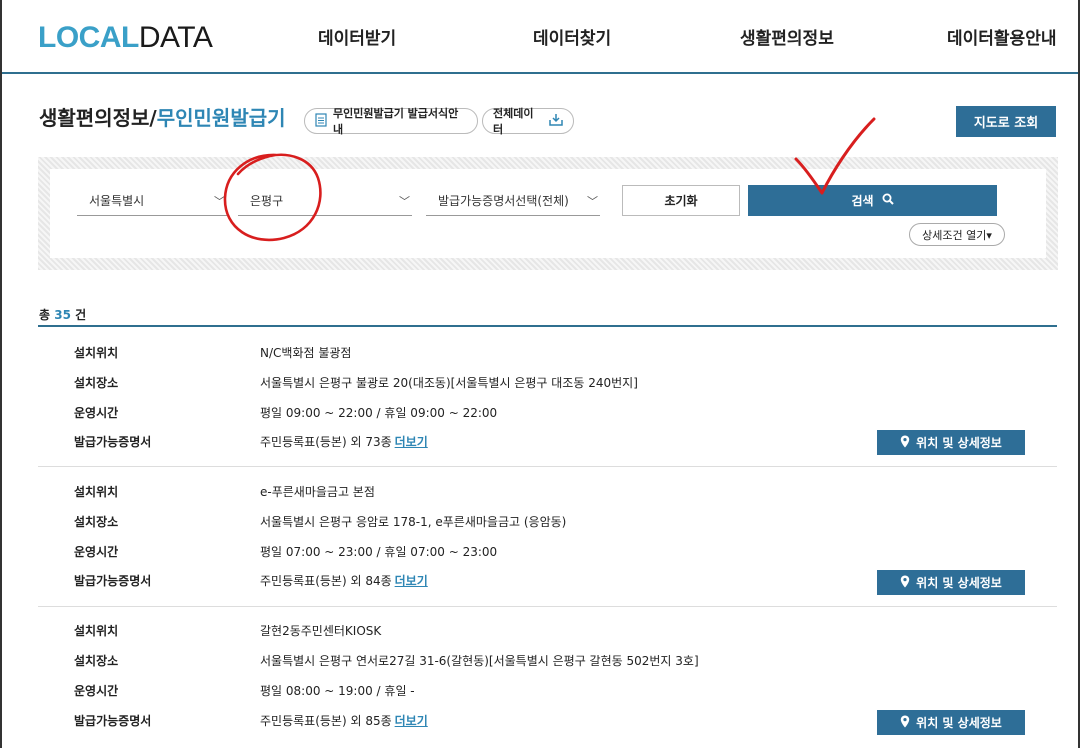 Image resolution: width=1080 pixels, height=748 pixels. I want to click on document-type-select: 발급가능증명서선택(전체) ﹀, so click(513, 200).